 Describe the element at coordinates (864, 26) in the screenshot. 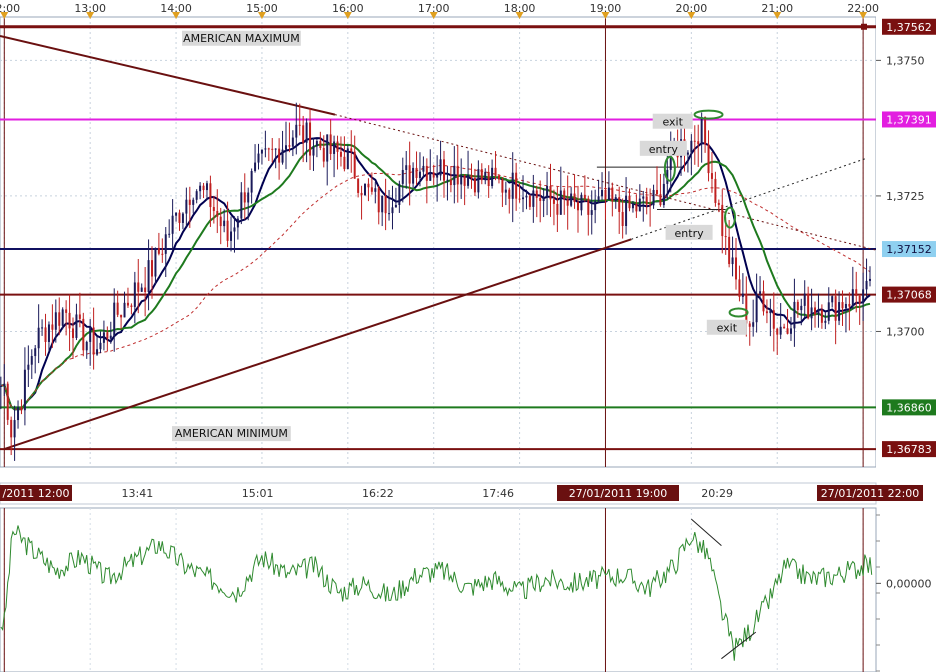

I see `level-handle` at that location.